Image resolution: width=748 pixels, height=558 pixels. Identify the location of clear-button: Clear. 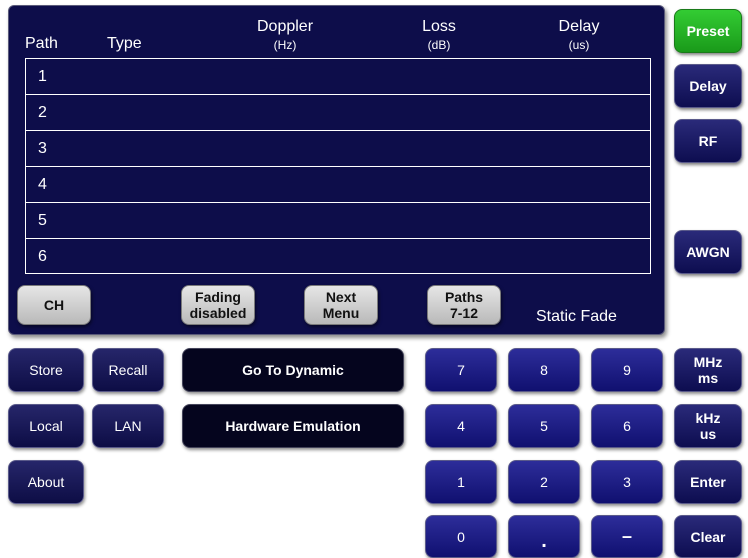
(708, 536).